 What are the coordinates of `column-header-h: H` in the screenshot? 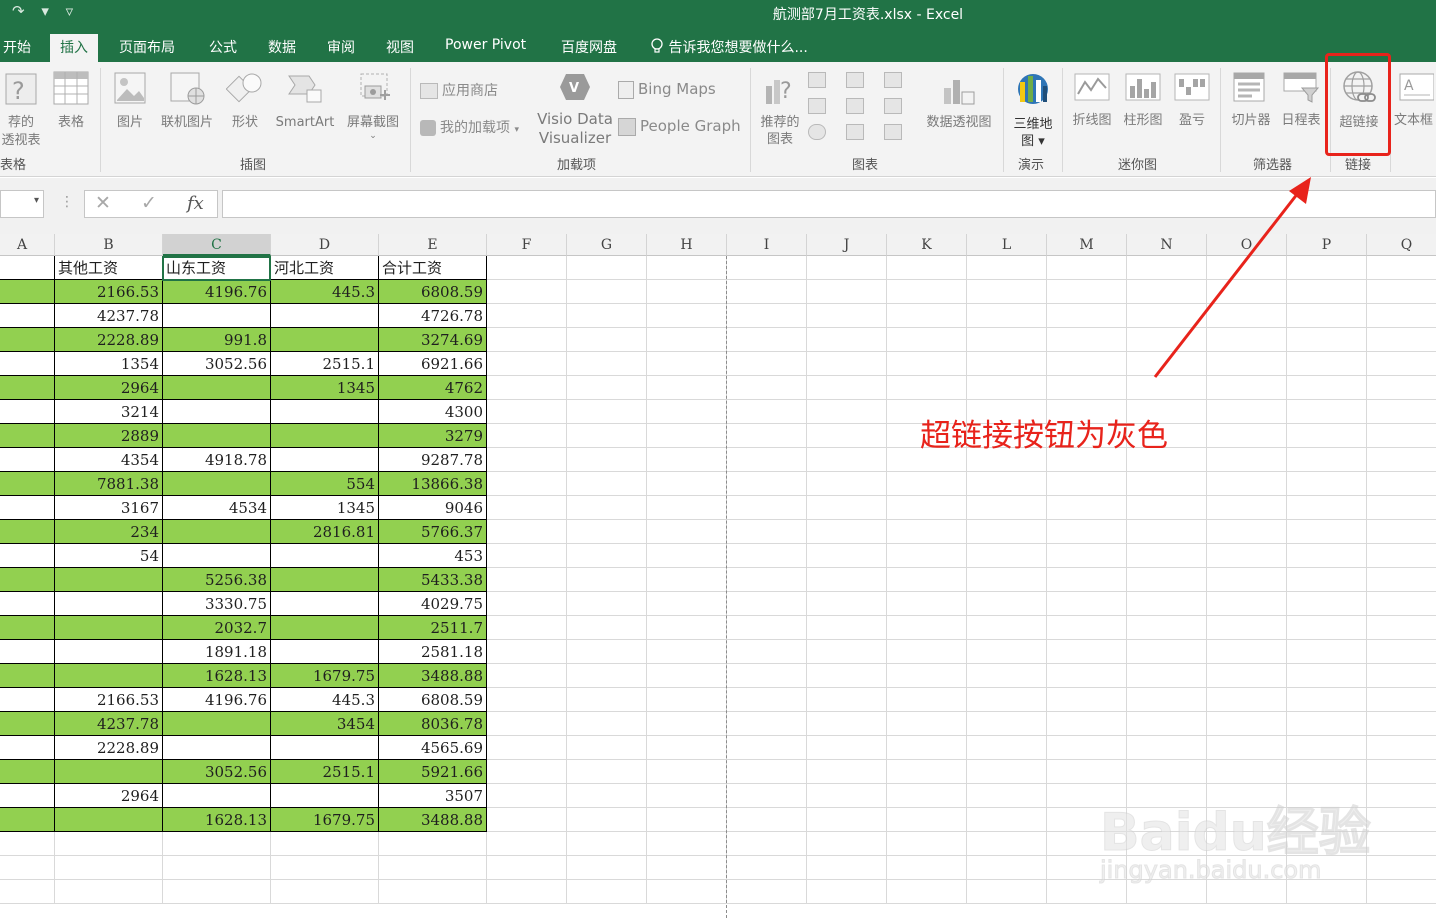 It's located at (687, 245).